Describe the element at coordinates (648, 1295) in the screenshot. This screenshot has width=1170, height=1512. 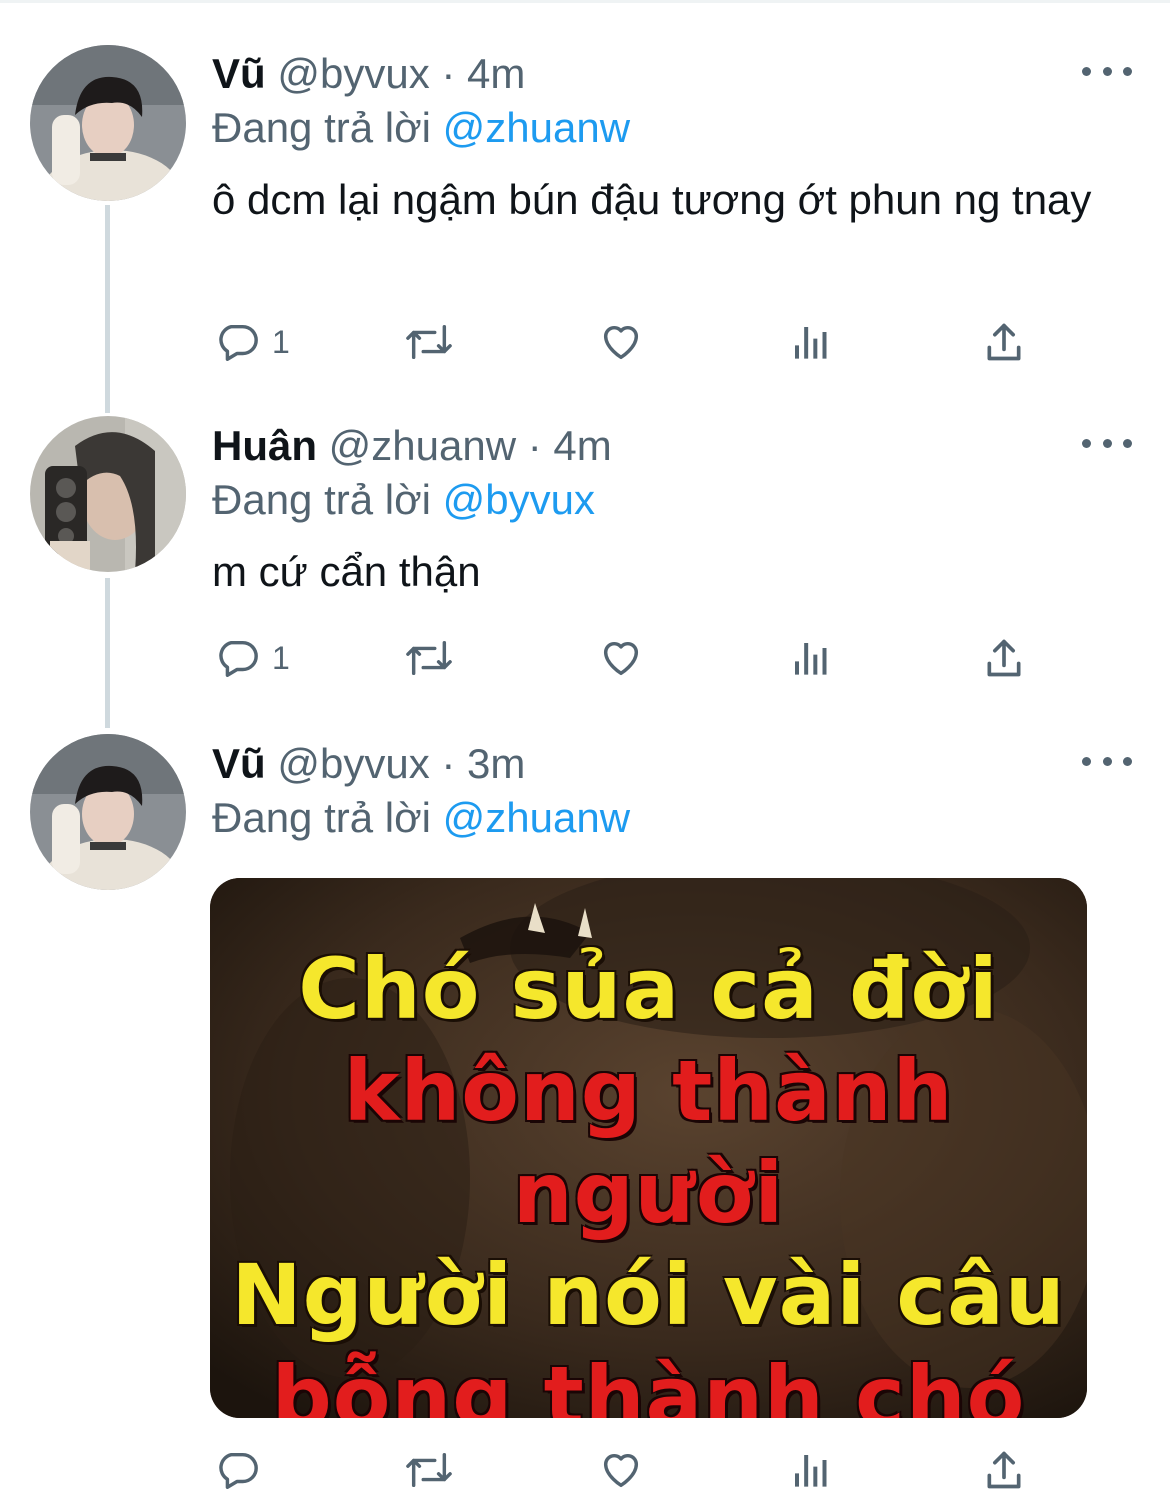
I see `meme-line: Người nói vài câu` at that location.